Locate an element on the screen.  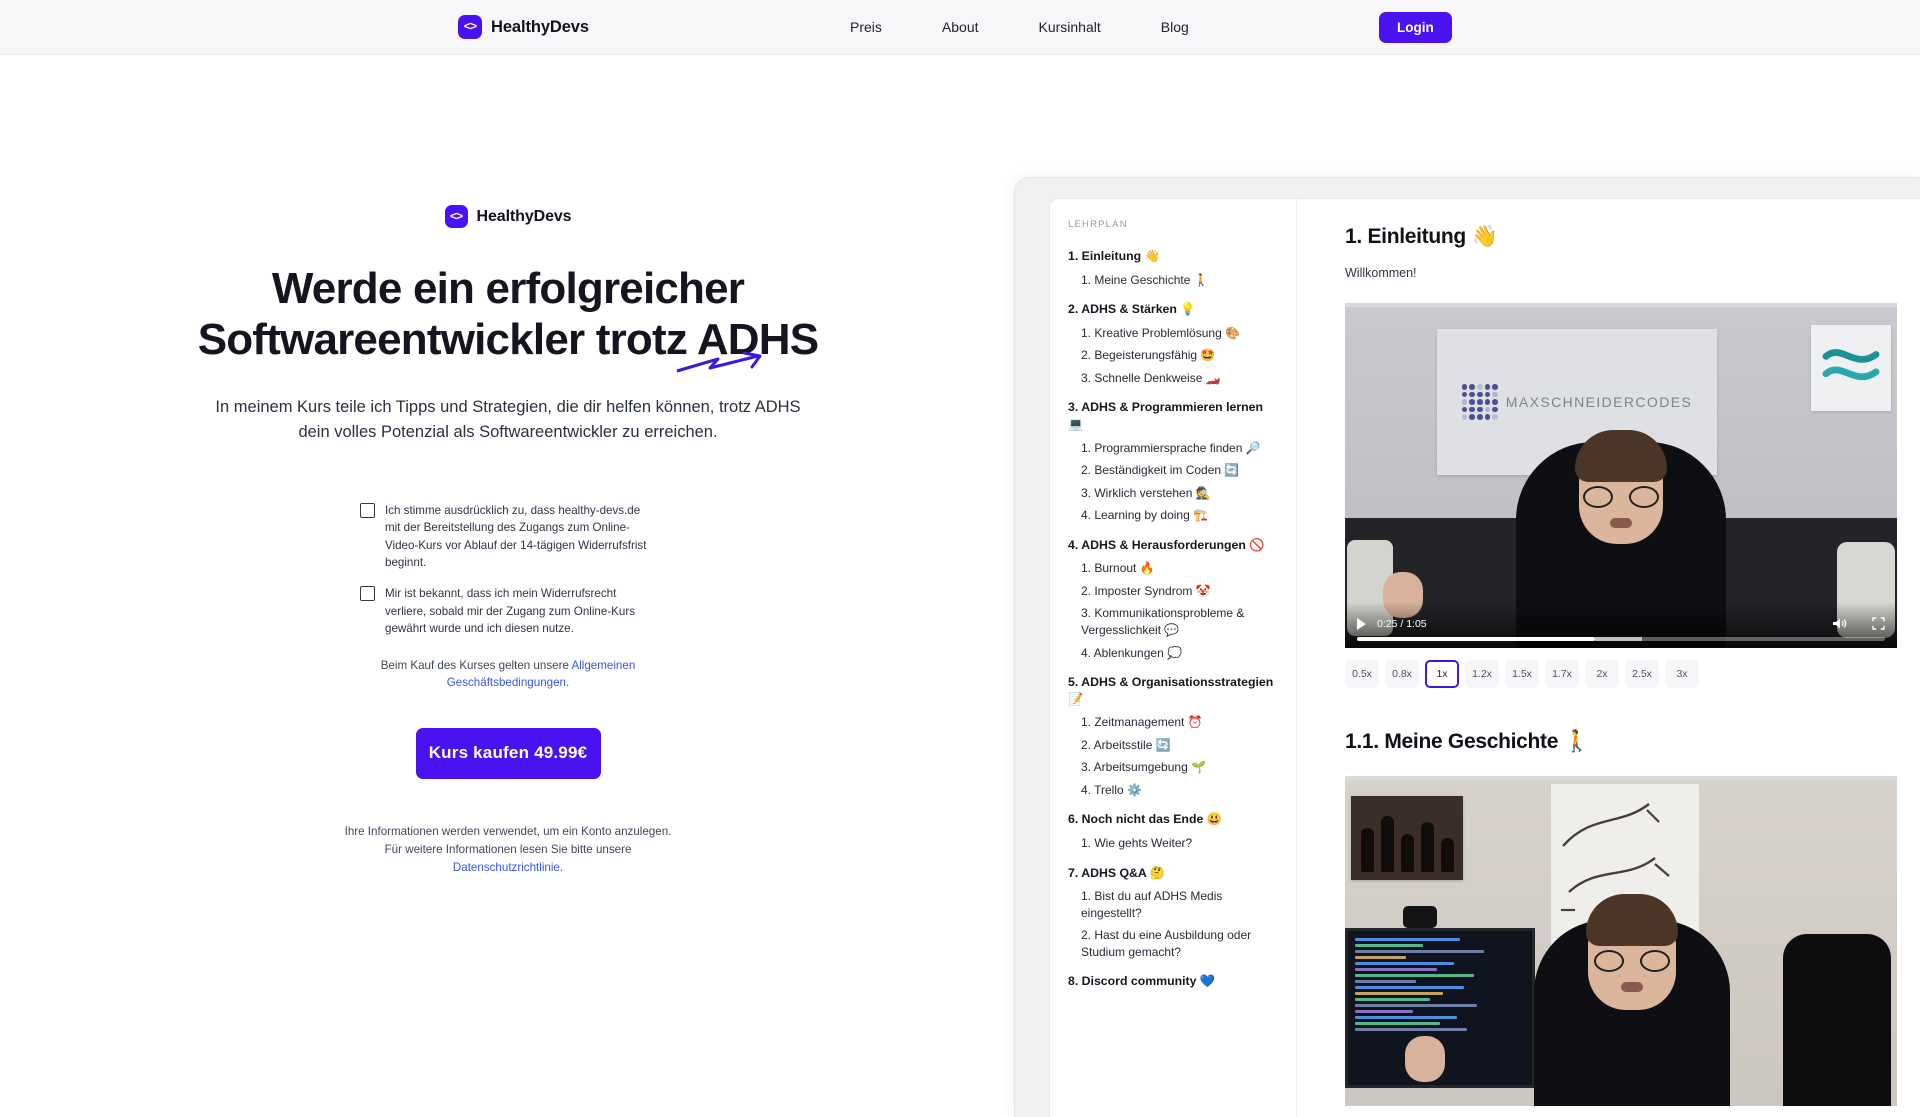
speed-option-1.5x: 1.5x is located at coordinates (1522, 674).